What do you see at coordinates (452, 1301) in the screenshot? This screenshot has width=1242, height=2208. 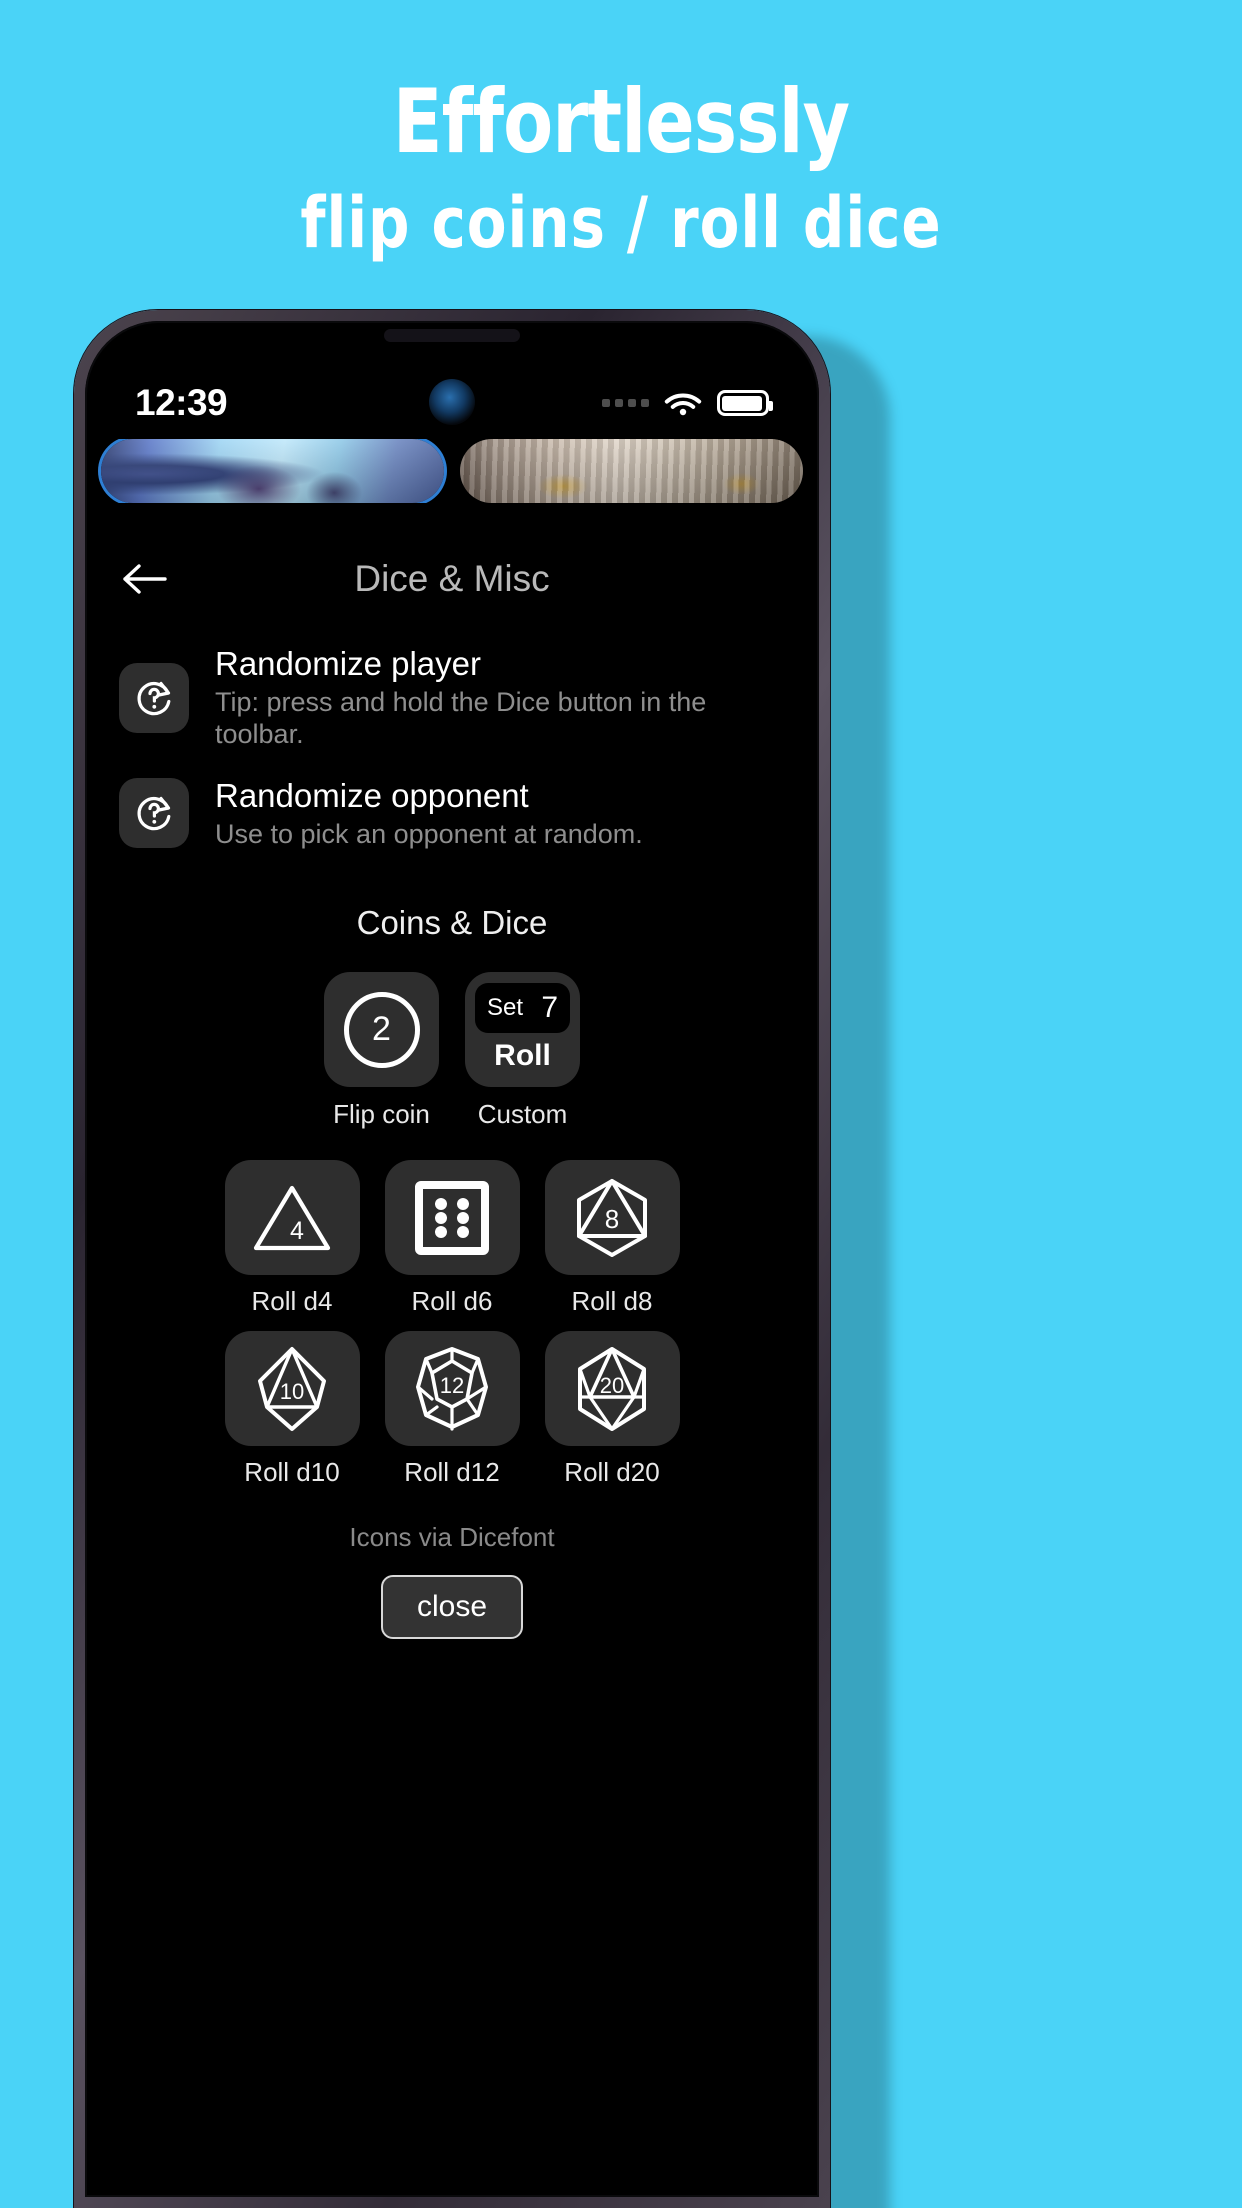 I see `roll-d6-label: Roll d6` at bounding box center [452, 1301].